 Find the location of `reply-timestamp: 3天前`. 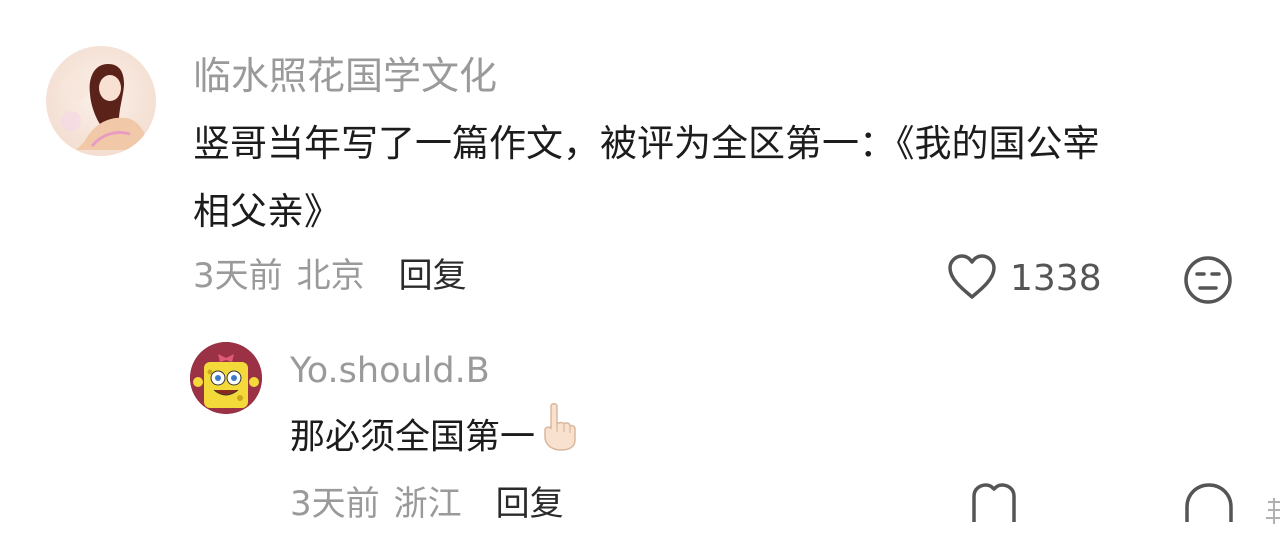

reply-timestamp: 3天前 is located at coordinates (335, 504).